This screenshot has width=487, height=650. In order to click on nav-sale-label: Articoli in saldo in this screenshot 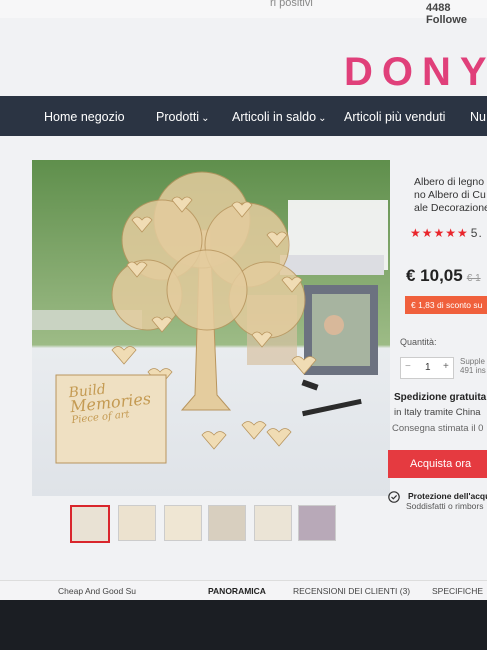, I will do `click(274, 117)`.